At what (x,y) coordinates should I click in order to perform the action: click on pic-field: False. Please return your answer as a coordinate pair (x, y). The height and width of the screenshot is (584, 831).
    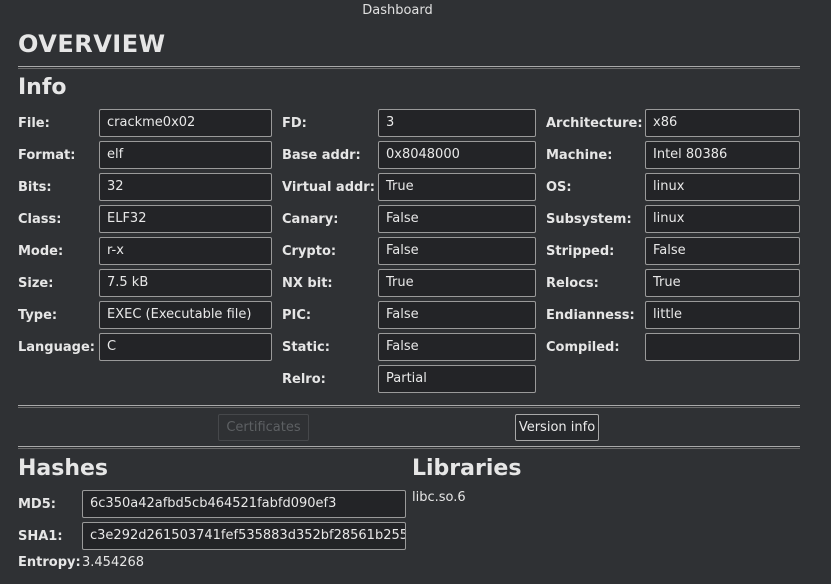
    Looking at the image, I should click on (457, 315).